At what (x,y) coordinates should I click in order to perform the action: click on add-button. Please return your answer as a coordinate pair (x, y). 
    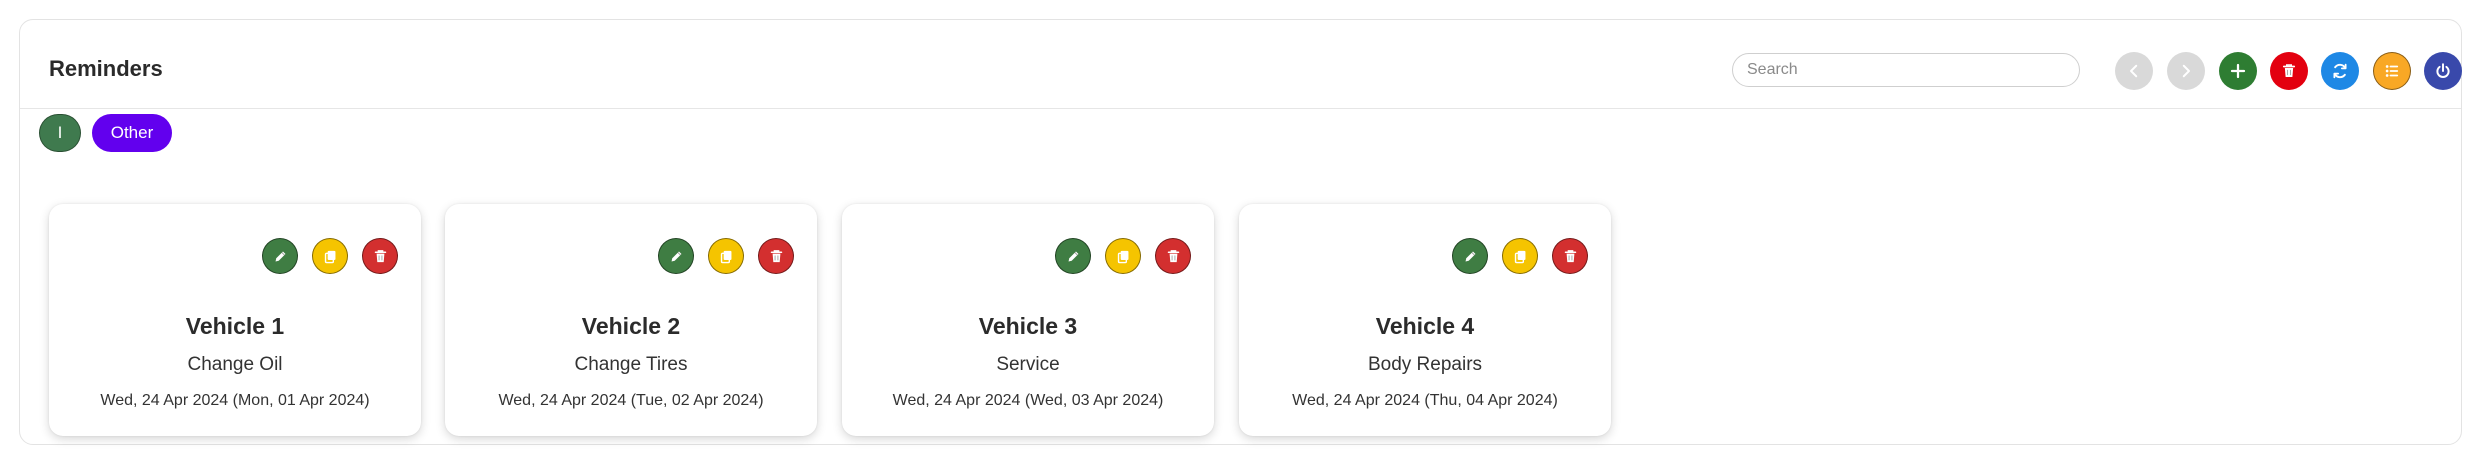
    Looking at the image, I should click on (2238, 71).